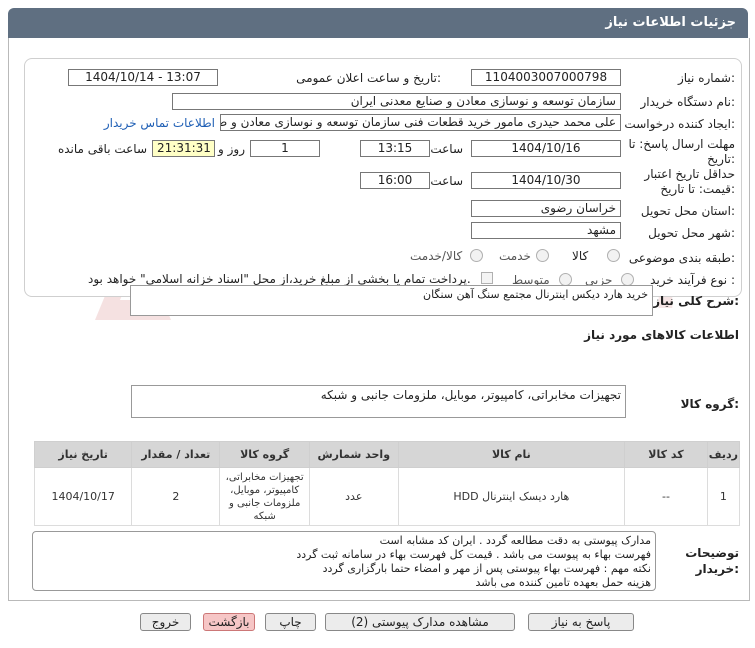 Image resolution: width=755 pixels, height=648 pixels. I want to click on days-label: روز و, so click(231, 149).